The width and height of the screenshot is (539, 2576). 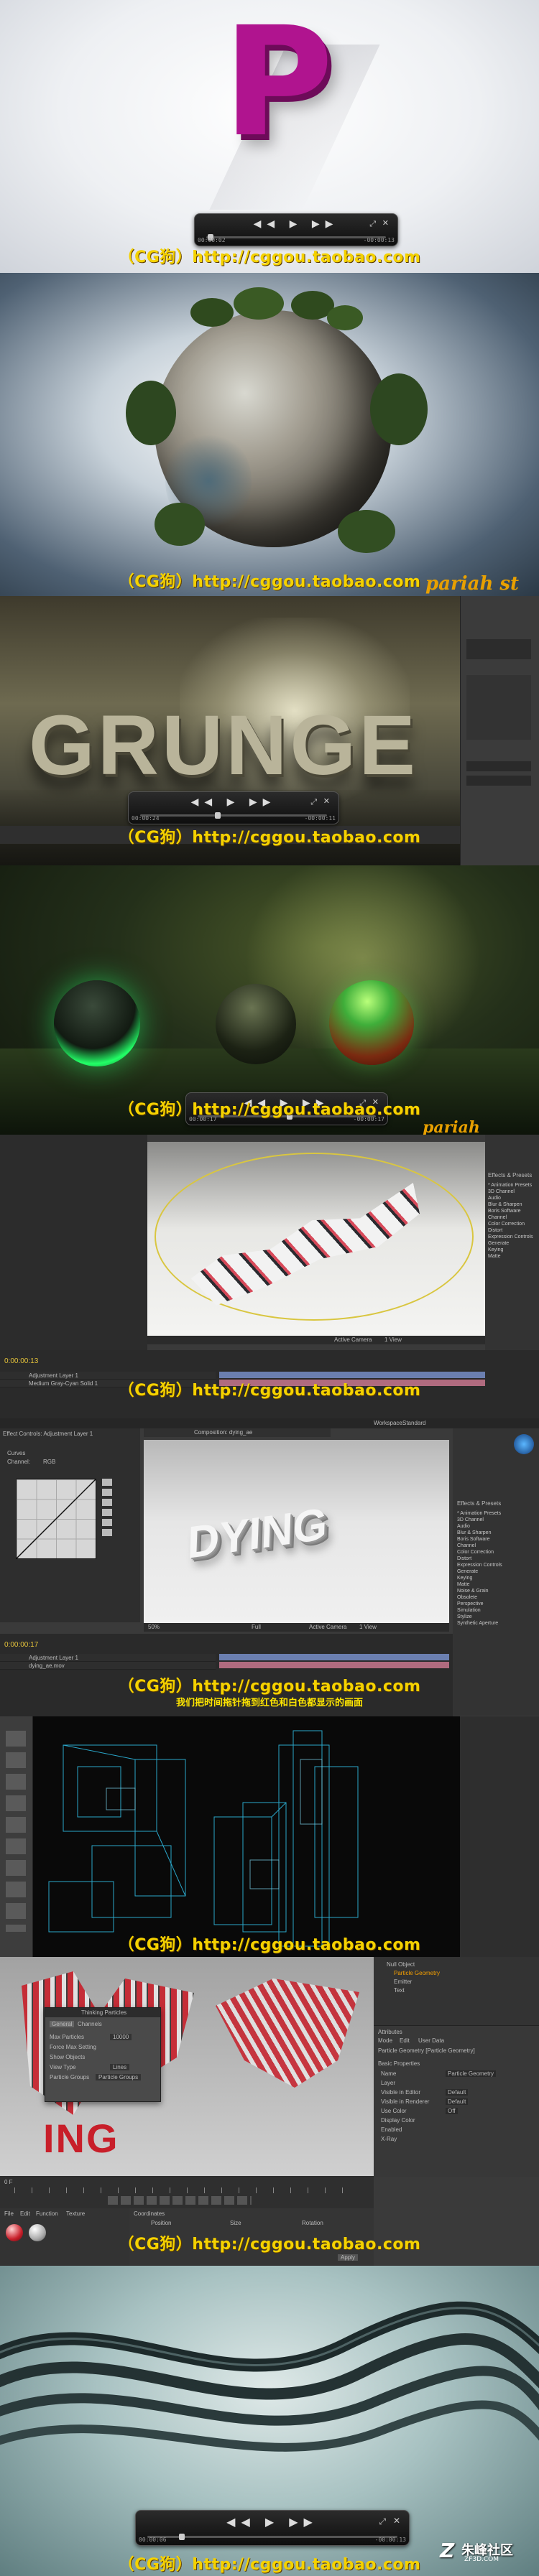 What do you see at coordinates (499, 1836) in the screenshot?
I see `c4d-right-panel` at bounding box center [499, 1836].